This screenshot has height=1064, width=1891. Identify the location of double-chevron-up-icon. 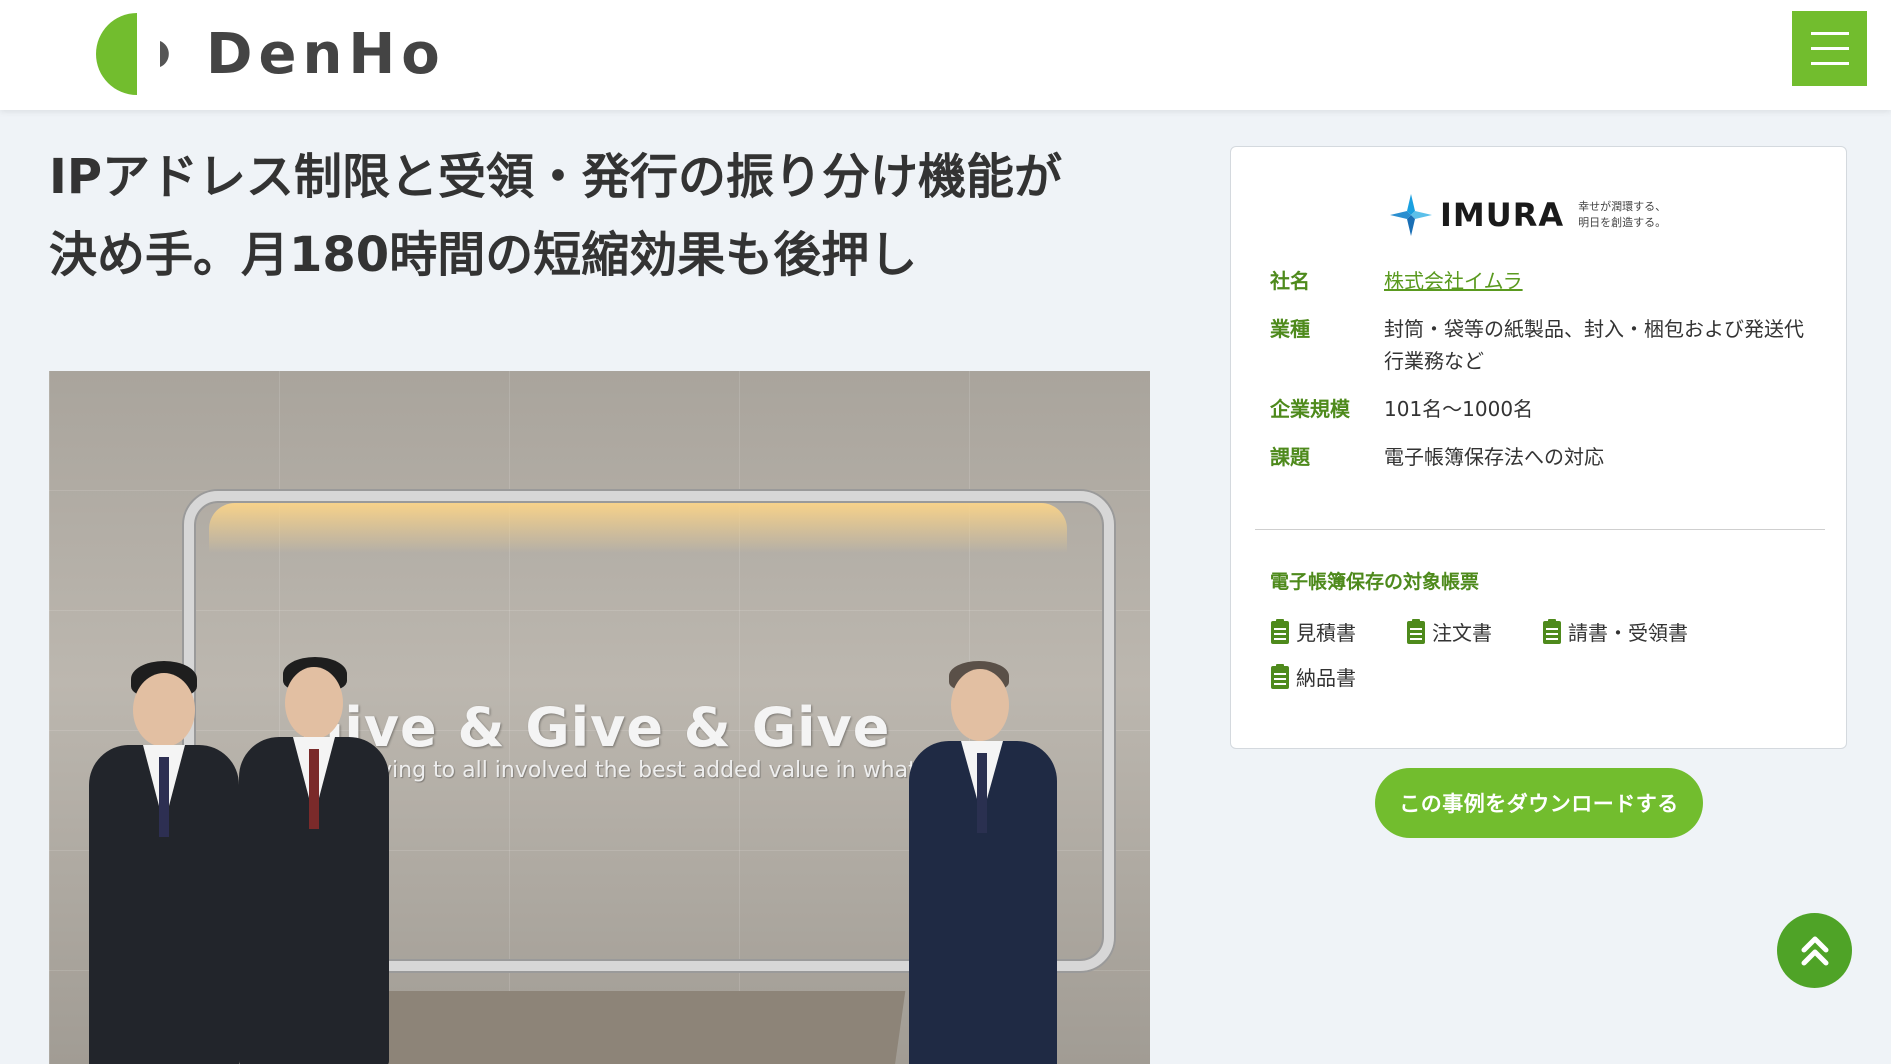
(1814, 950).